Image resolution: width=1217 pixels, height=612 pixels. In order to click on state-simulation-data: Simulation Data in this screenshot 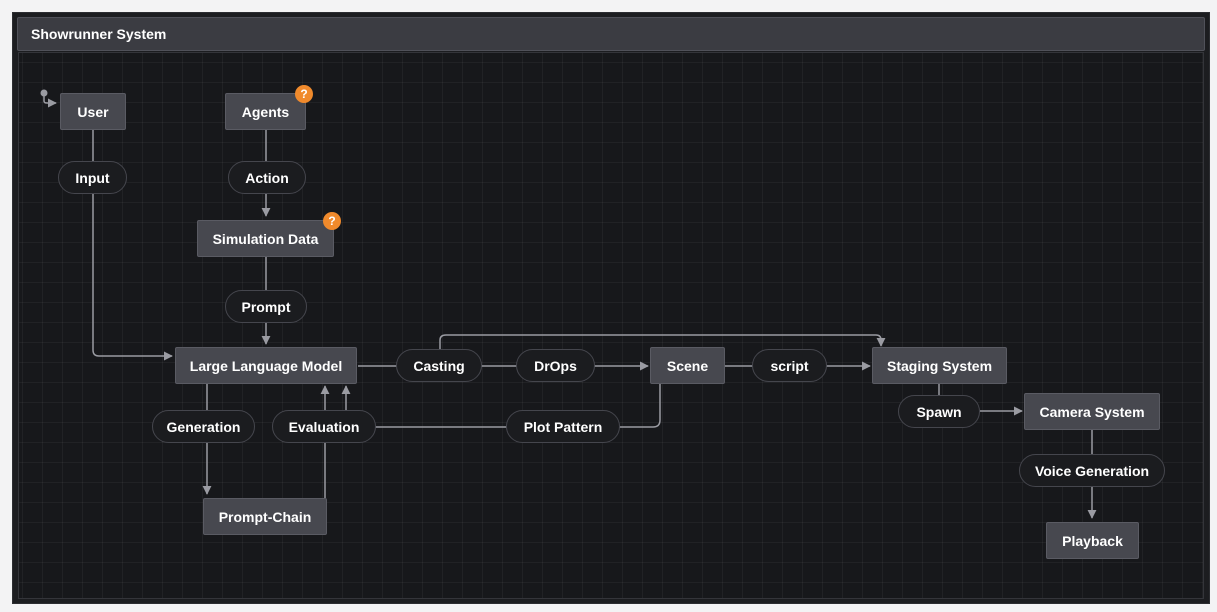, I will do `click(265, 238)`.